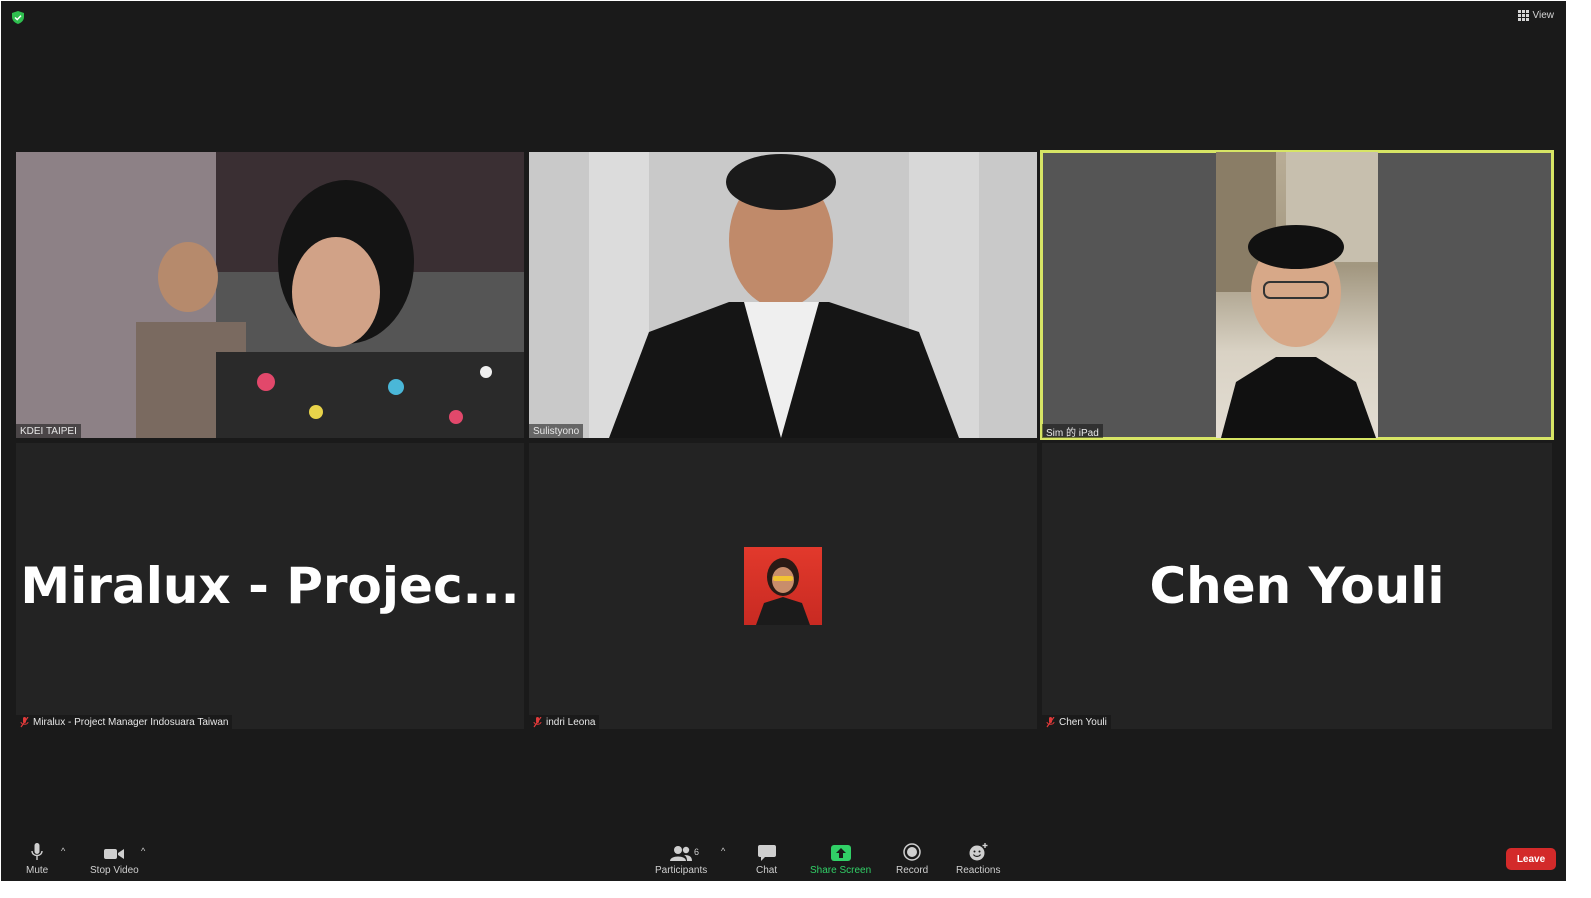  I want to click on participant-name-tag: indri Leona, so click(564, 722).